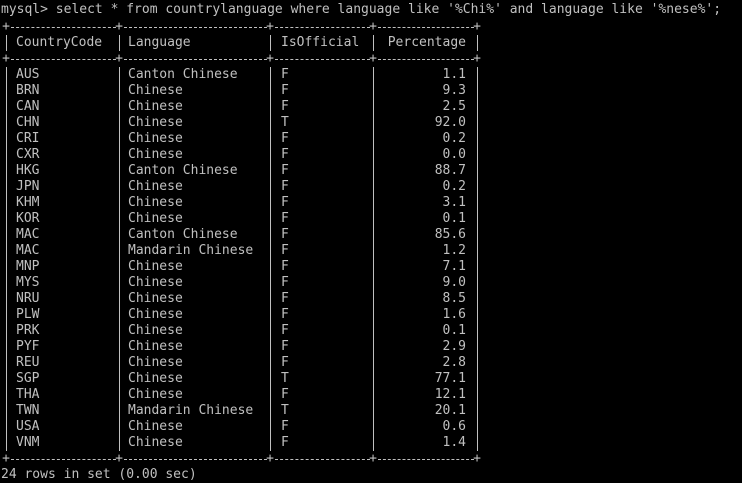  What do you see at coordinates (59, 42) in the screenshot?
I see `column-header-countrycode: CountryCode` at bounding box center [59, 42].